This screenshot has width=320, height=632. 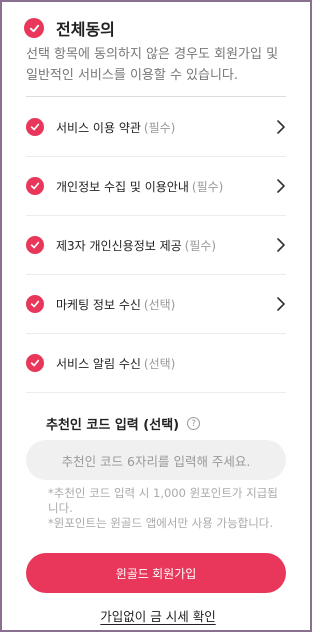 I want to click on terms-item-label: 서비스 이용 약관 (필수), so click(x=116, y=127).